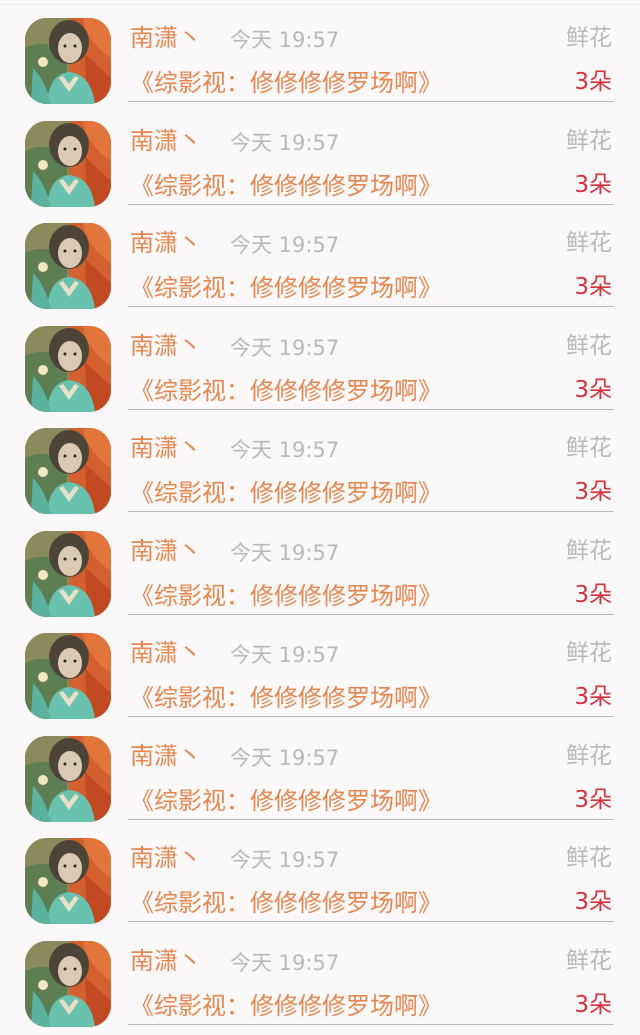  What do you see at coordinates (371, 1024) in the screenshot?
I see `row-divider` at bounding box center [371, 1024].